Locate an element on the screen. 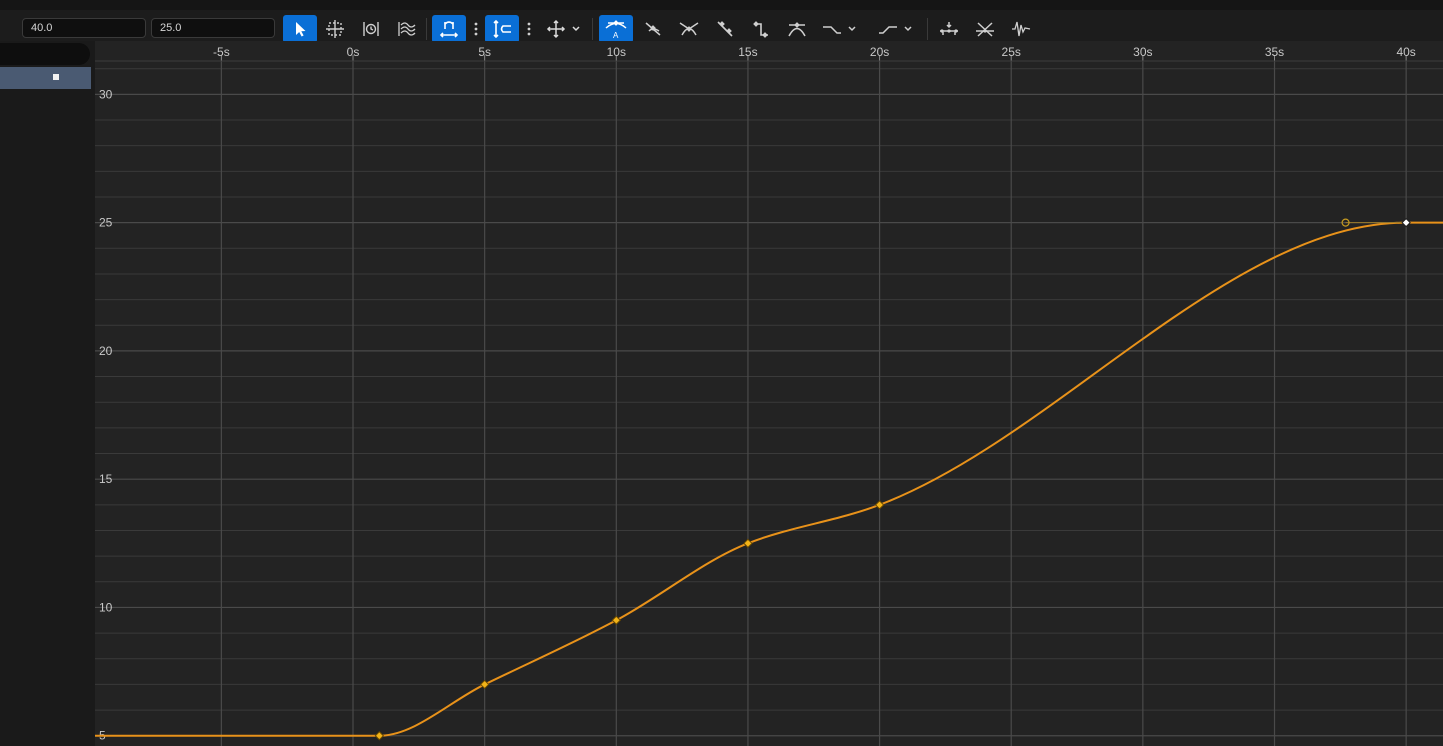 This screenshot has height=746, width=1443. axis-constraint-dropdown is located at coordinates (563, 29).